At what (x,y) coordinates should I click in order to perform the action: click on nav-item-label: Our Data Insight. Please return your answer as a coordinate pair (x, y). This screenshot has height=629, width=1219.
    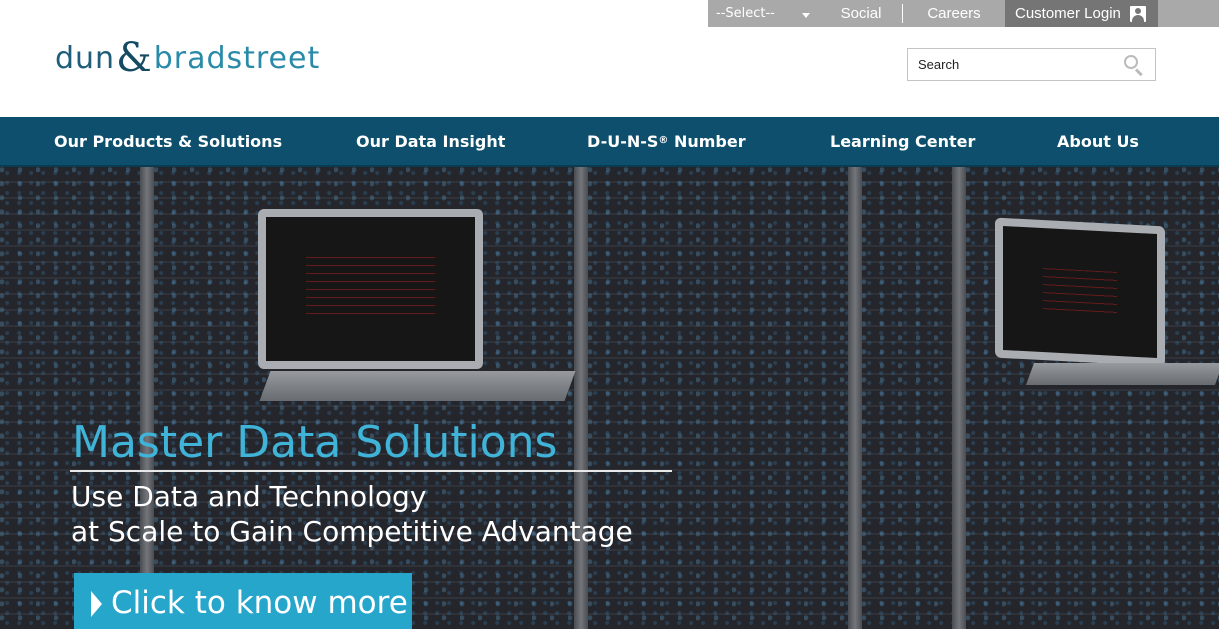
    Looking at the image, I should click on (431, 141).